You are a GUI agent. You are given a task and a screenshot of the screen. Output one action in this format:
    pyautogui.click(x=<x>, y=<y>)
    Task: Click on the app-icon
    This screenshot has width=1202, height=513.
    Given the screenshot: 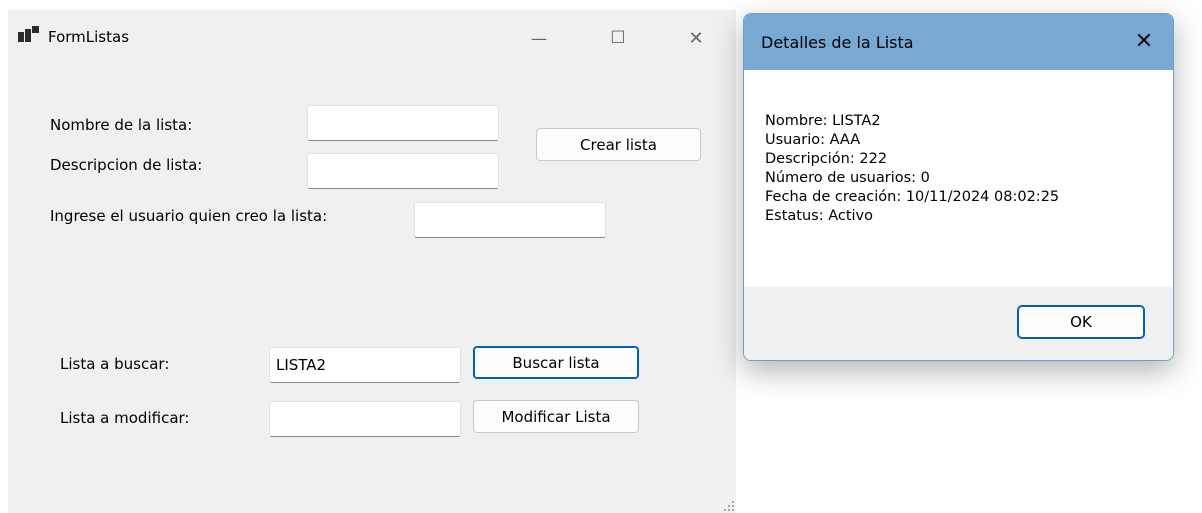 What is the action you would take?
    pyautogui.click(x=29, y=35)
    